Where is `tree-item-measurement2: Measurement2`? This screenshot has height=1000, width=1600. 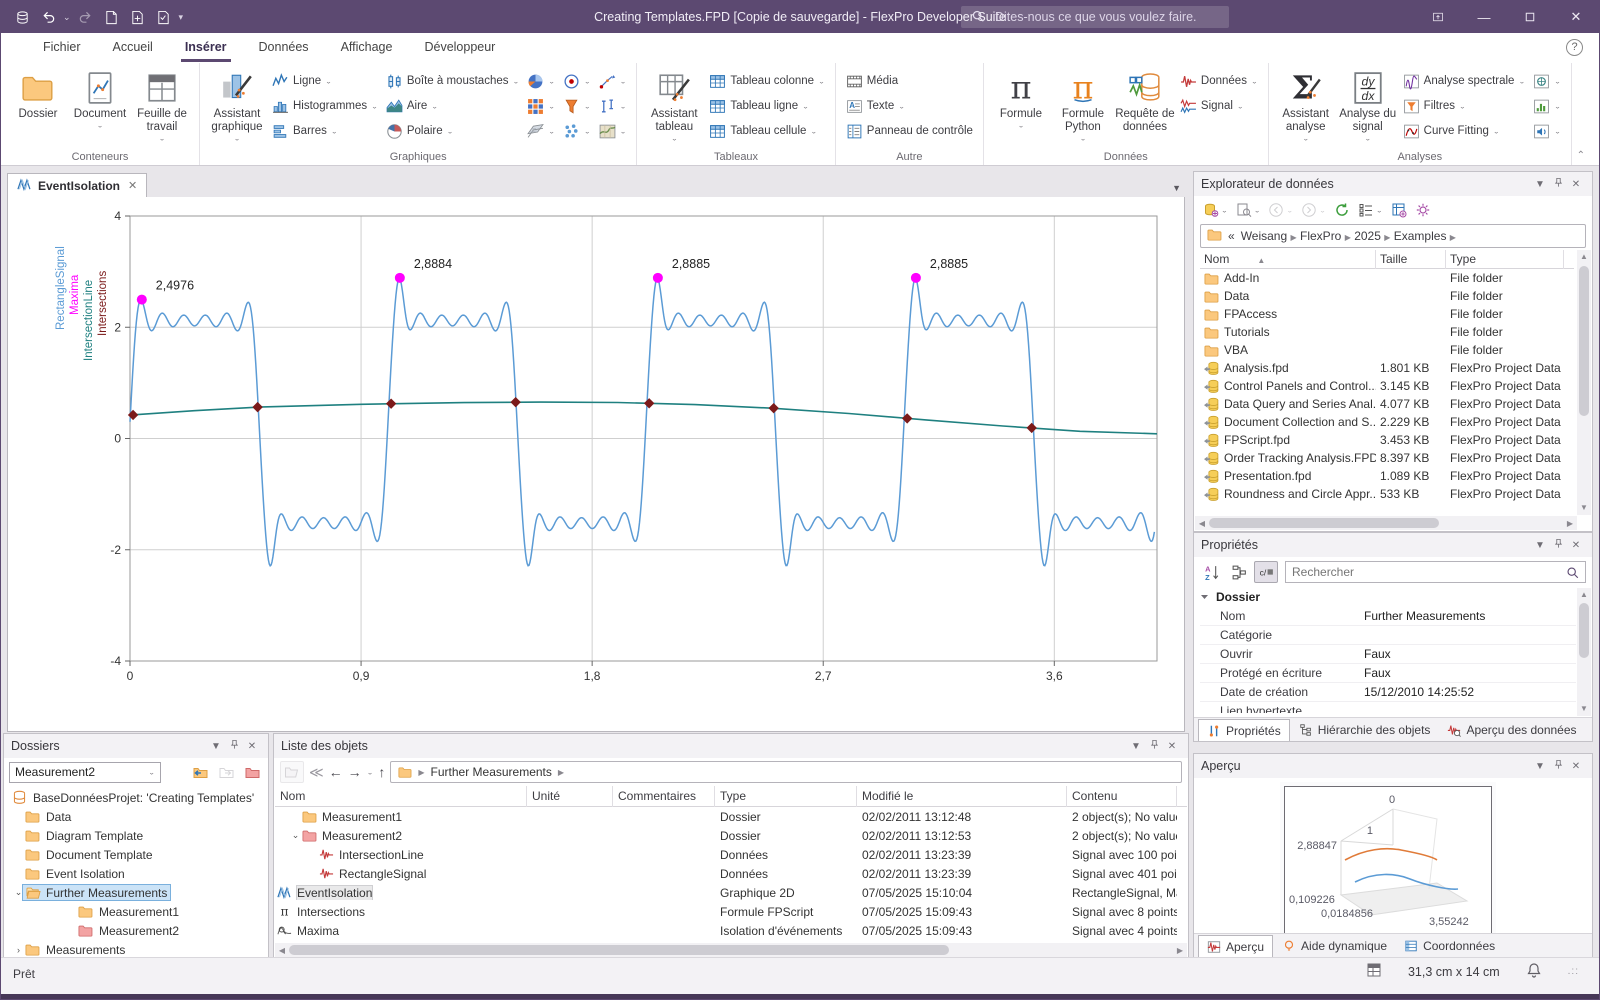
tree-item-measurement2: Measurement2 is located at coordinates (136, 930).